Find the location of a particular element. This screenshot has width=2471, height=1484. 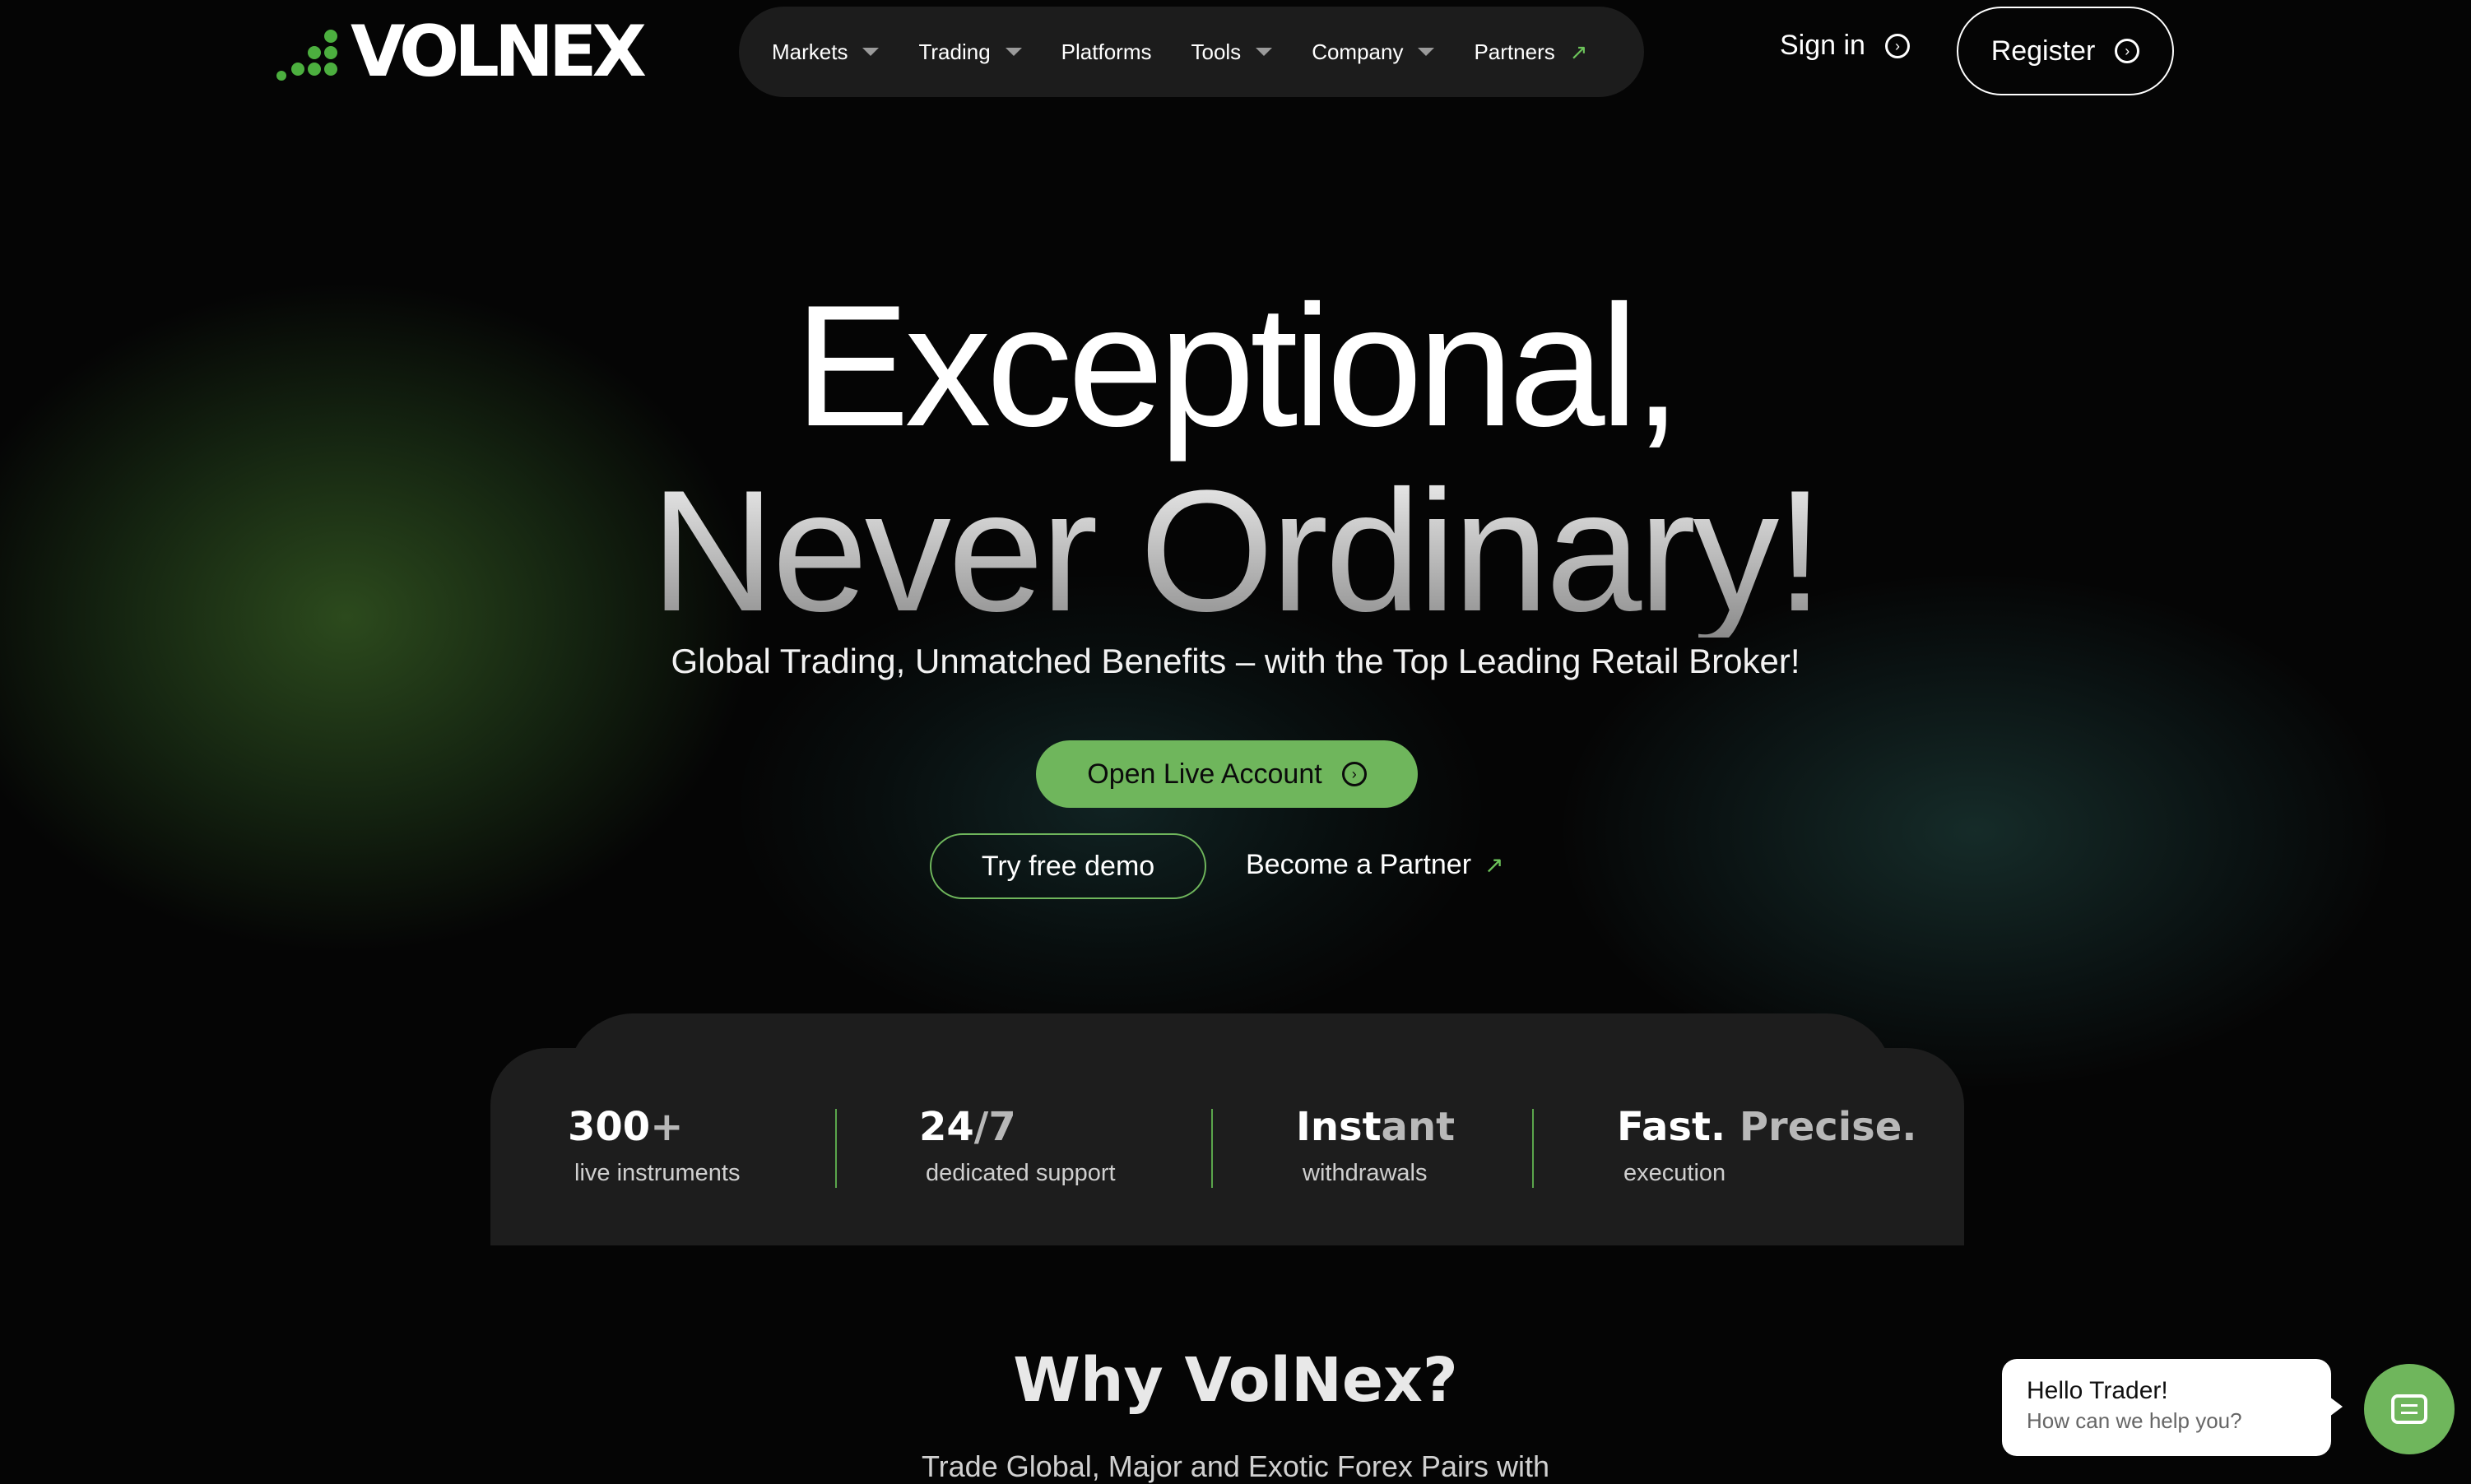

brand-logo: VOLNEX is located at coordinates (461, 52).